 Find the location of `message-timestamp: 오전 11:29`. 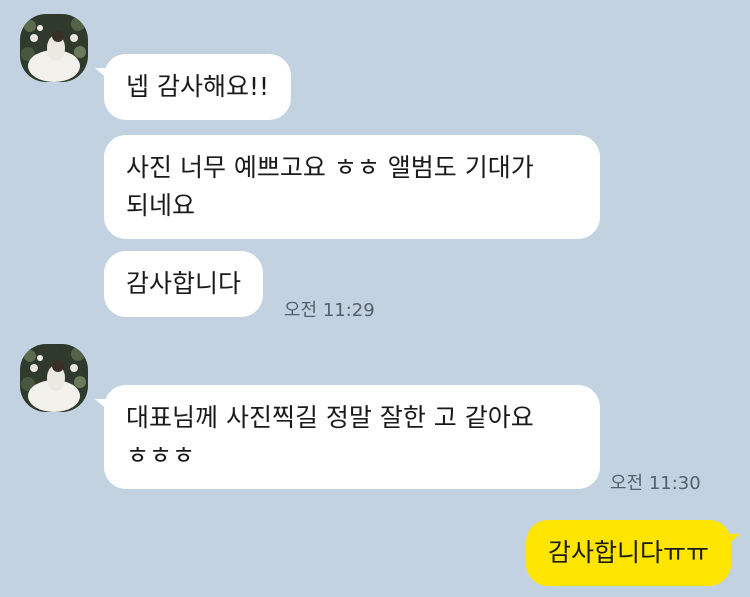

message-timestamp: 오전 11:29 is located at coordinates (329, 310).